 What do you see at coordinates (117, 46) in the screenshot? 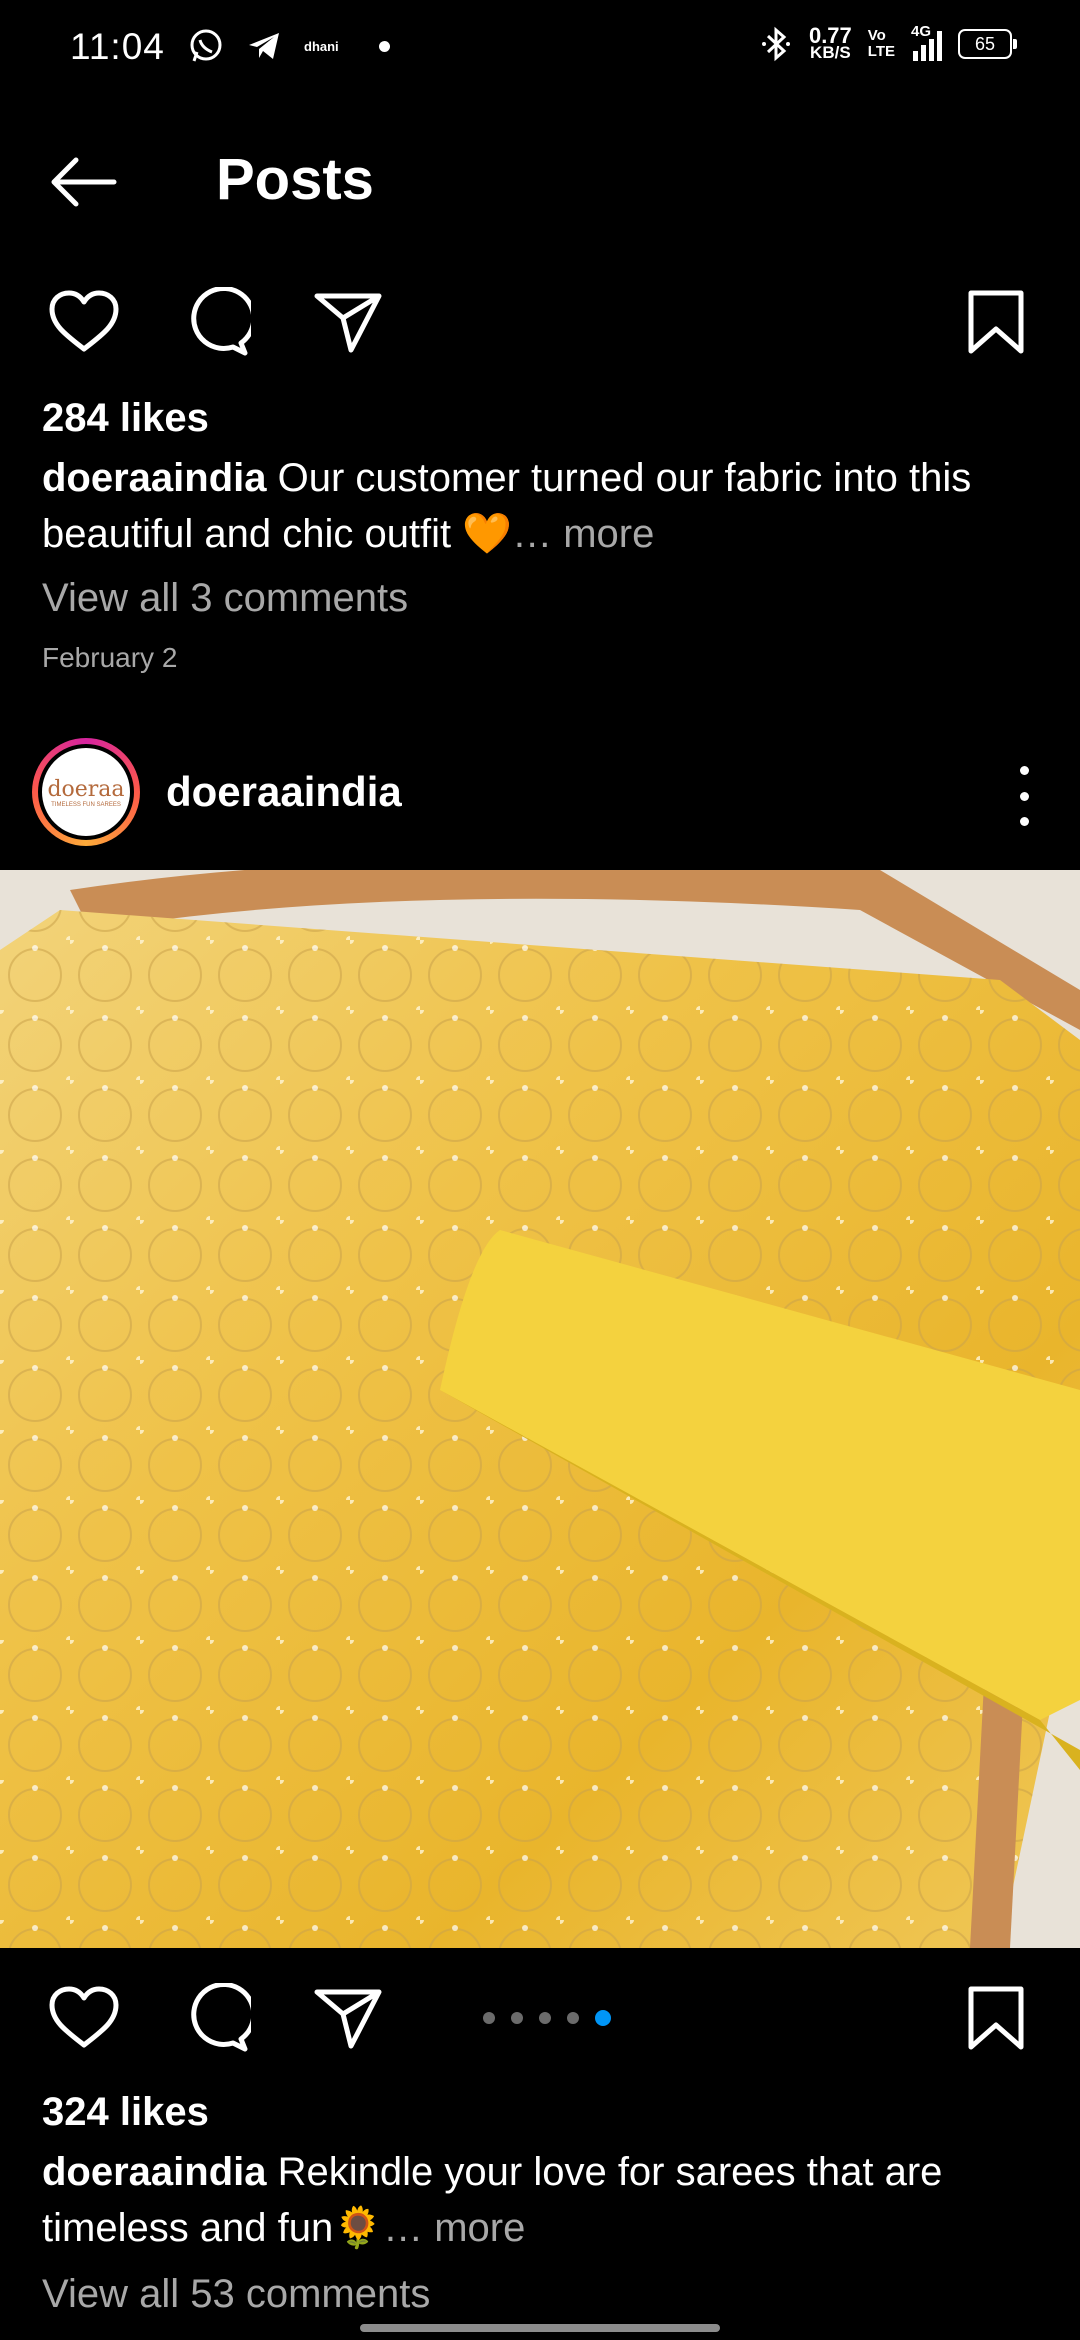
I see `clock: 11:04` at bounding box center [117, 46].